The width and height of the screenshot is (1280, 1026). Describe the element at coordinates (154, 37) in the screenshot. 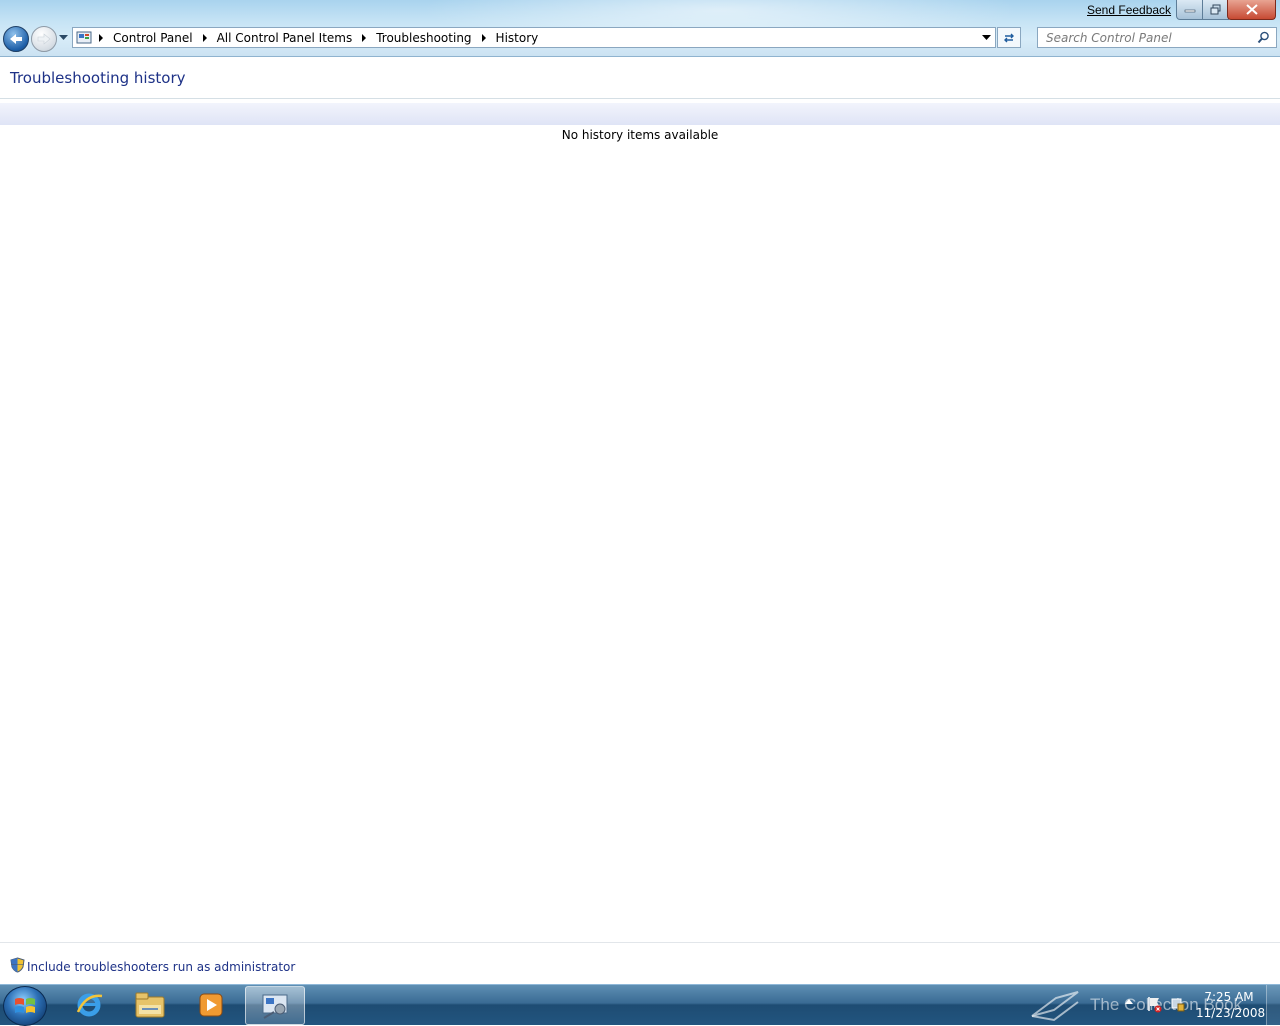

I see `breadcrumb-control-panel: Control Panel` at that location.